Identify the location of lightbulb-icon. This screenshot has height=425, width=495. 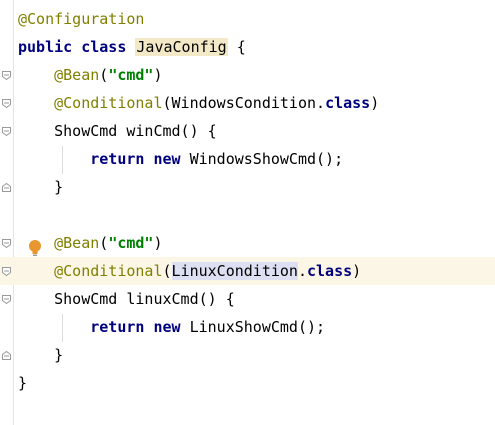
(35, 249).